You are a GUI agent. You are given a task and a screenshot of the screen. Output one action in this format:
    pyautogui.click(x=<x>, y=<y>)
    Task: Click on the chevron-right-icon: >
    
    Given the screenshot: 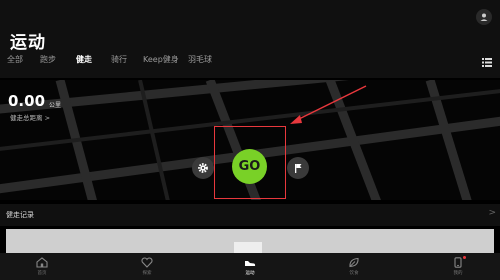 What is the action you would take?
    pyautogui.click(x=492, y=213)
    